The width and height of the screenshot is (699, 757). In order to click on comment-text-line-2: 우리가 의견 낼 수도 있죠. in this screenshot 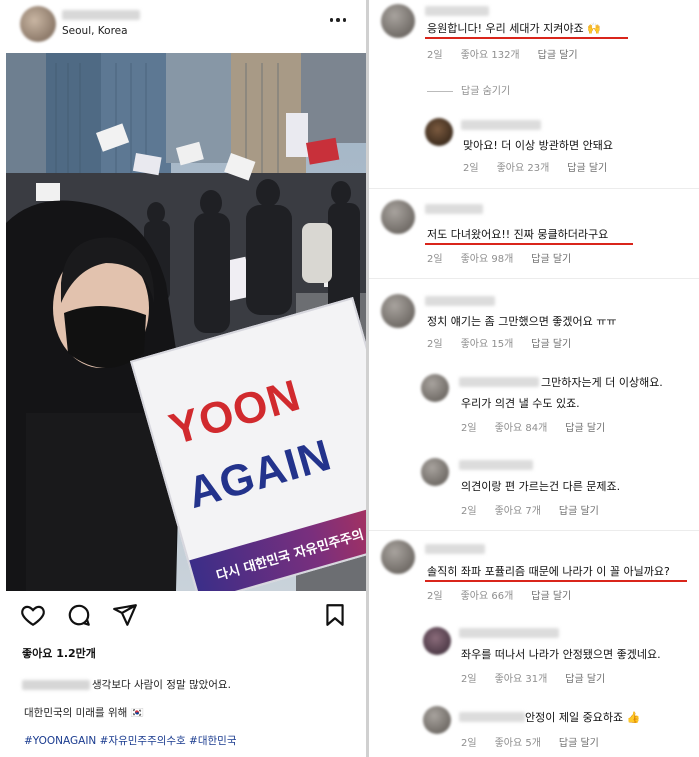, I will do `click(520, 403)`.